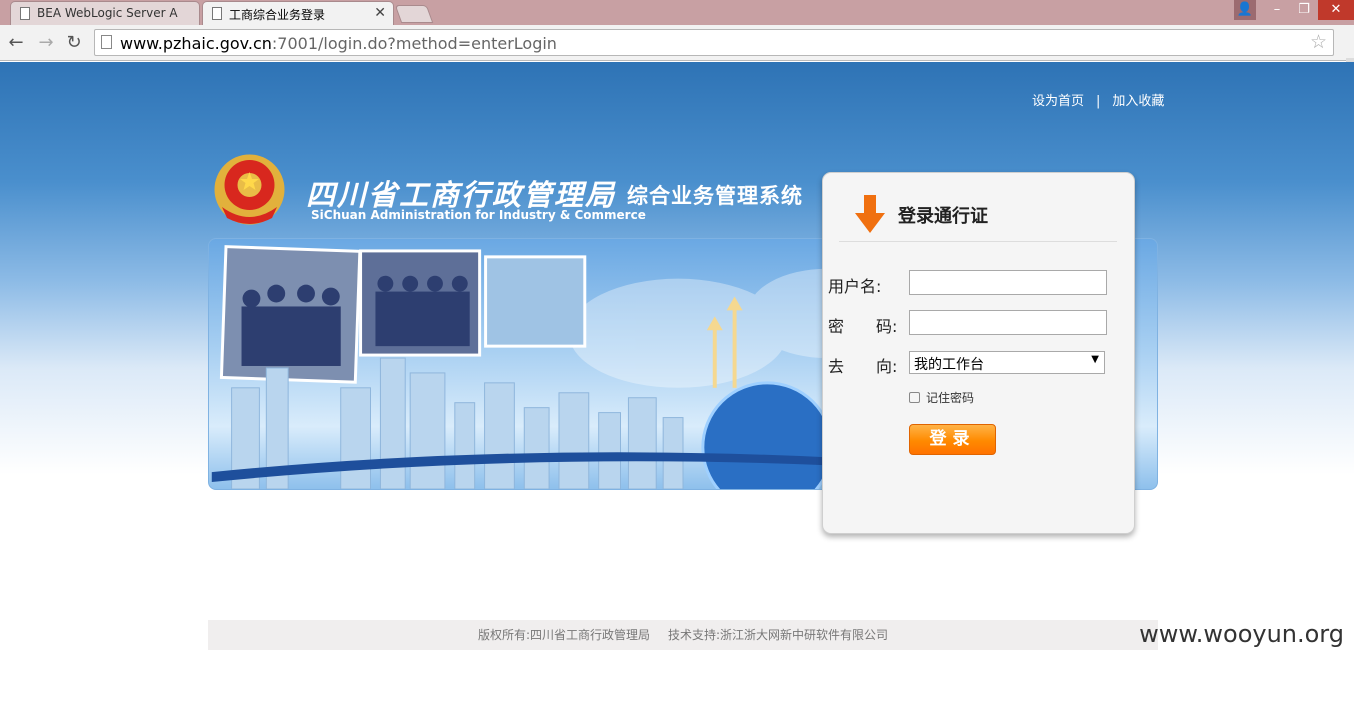  What do you see at coordinates (715, 196) in the screenshot?
I see `system-name: 综合业务管理系统` at bounding box center [715, 196].